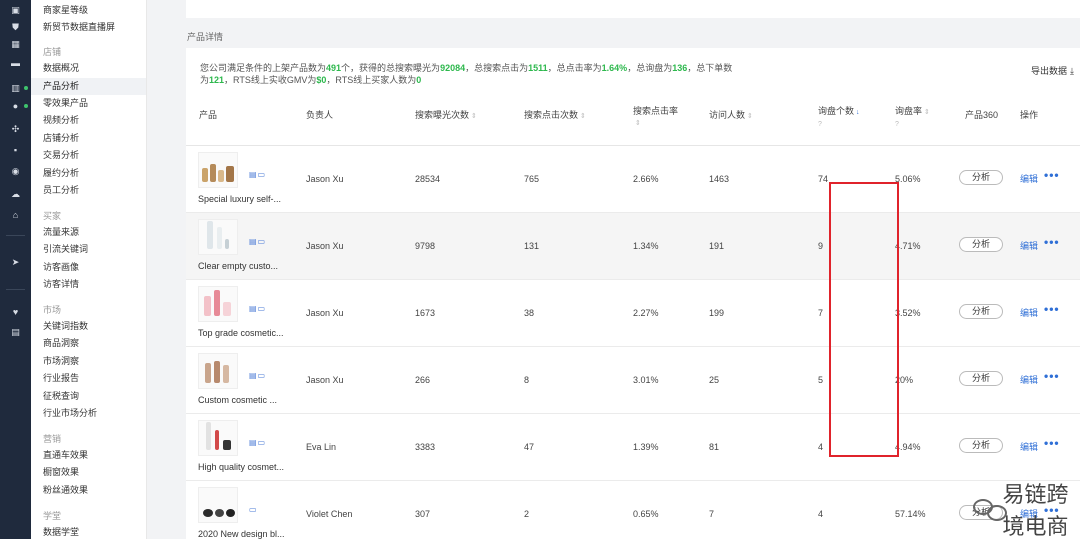 The image size is (1080, 539). Describe the element at coordinates (94, 343) in the screenshot. I see `sidebar-item-product-insight: 商品洞察` at that location.